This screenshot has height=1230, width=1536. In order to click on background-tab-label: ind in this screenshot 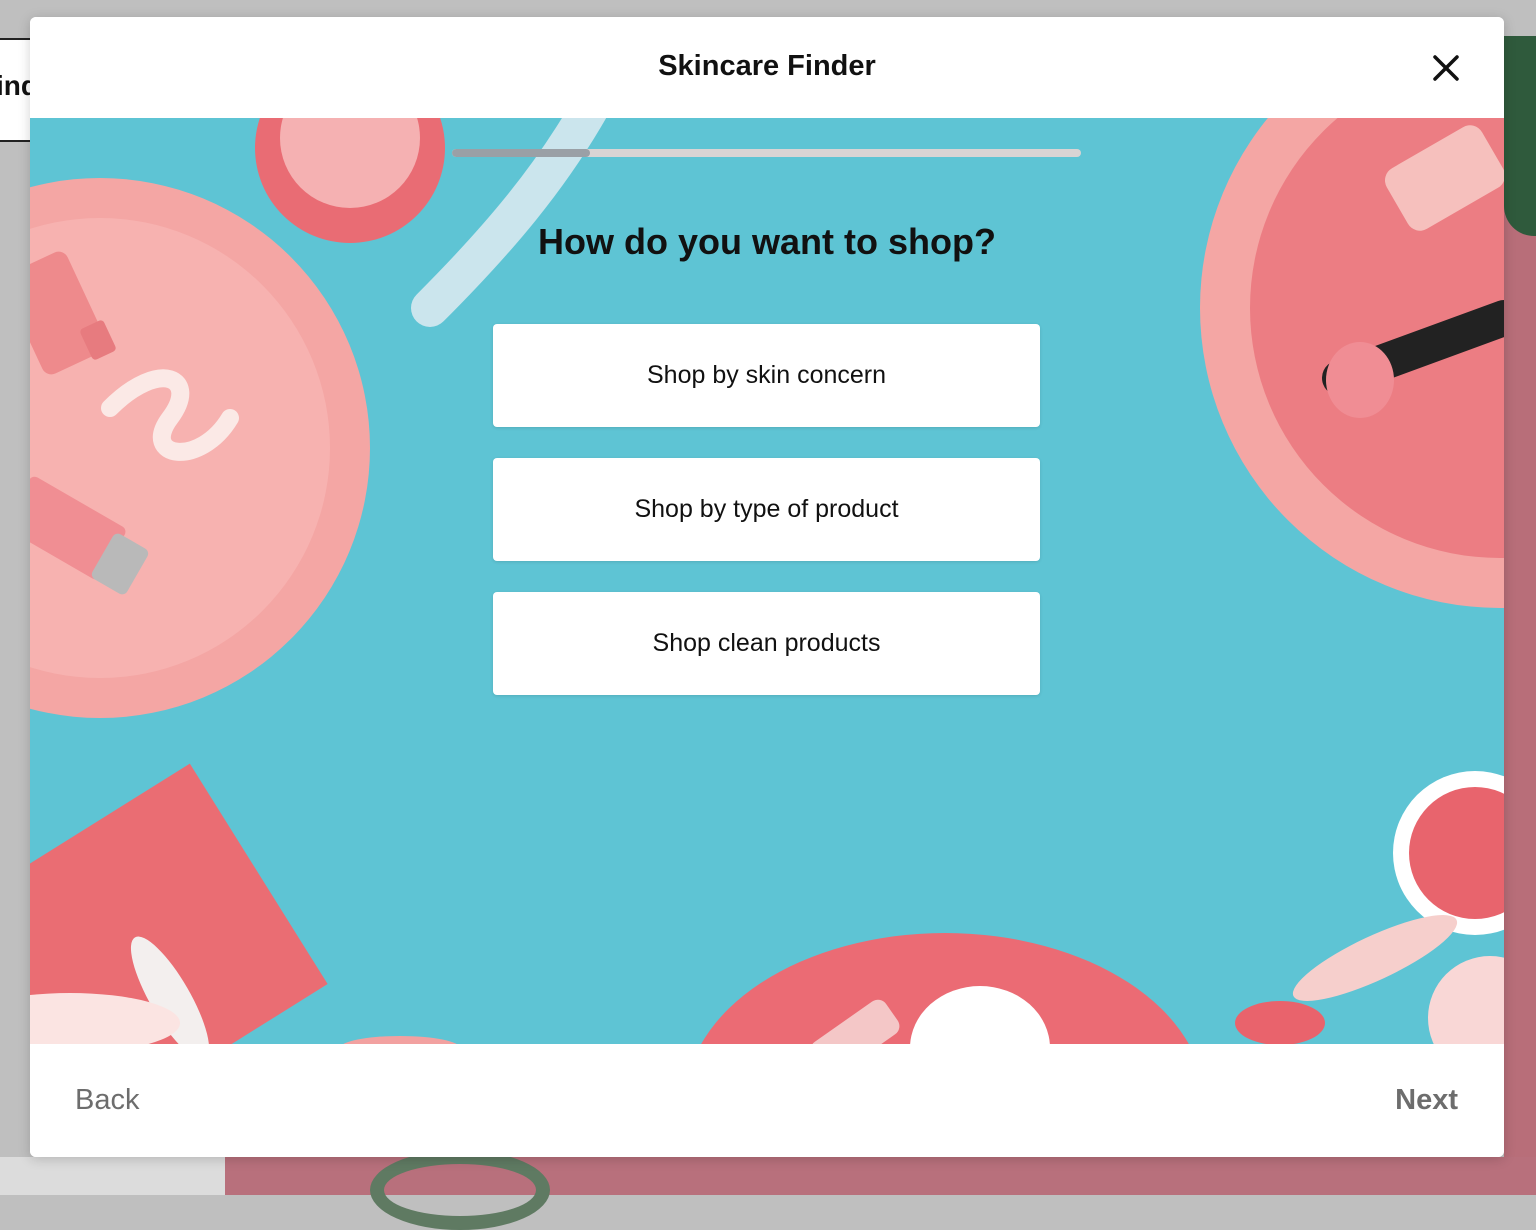, I will do `click(15, 85)`.